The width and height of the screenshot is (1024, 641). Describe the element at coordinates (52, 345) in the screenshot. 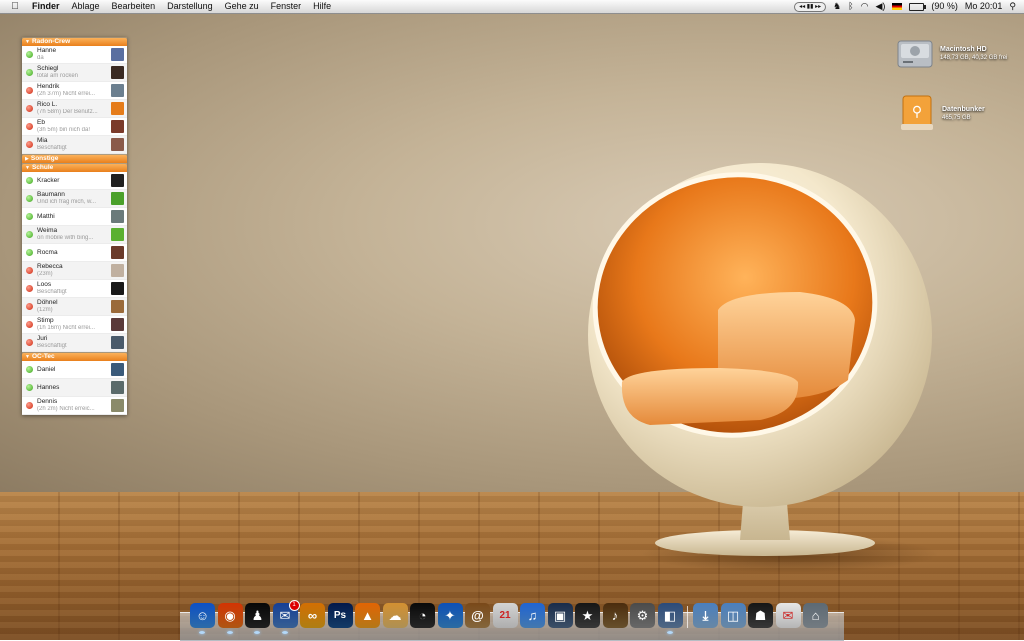

I see `contact-status: Beschäftigt` at that location.